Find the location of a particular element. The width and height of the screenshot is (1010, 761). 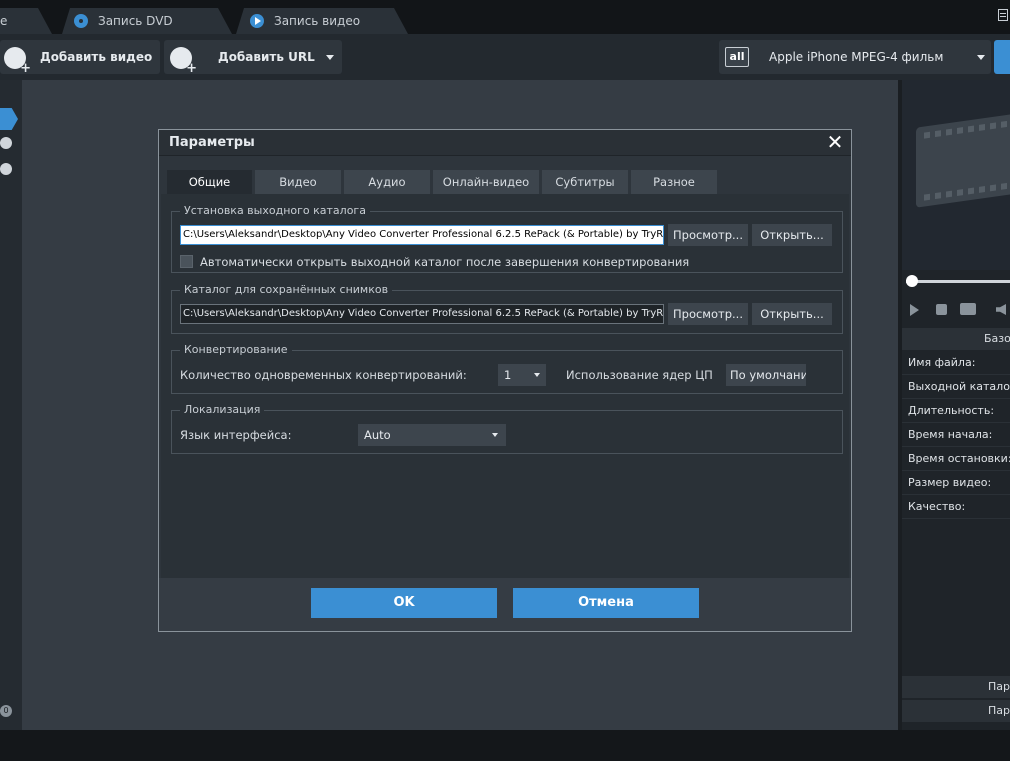

menu-icon is located at coordinates (1003, 15).